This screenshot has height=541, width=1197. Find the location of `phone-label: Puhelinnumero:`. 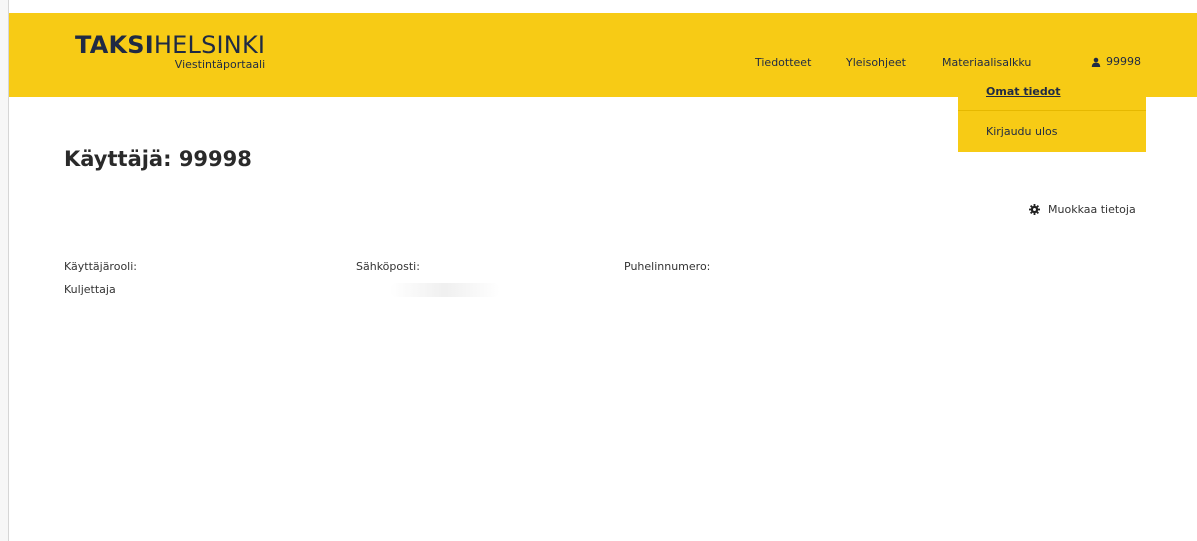

phone-label: Puhelinnumero: is located at coordinates (667, 266).